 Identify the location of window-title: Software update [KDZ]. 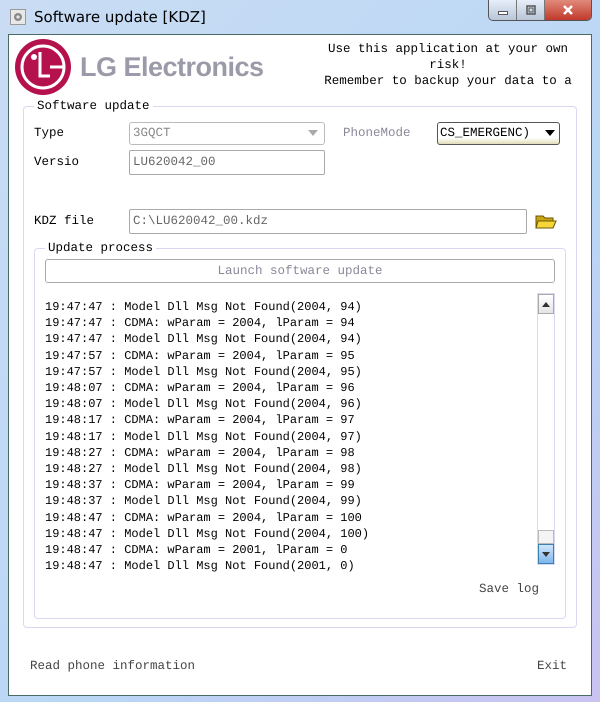
(120, 17).